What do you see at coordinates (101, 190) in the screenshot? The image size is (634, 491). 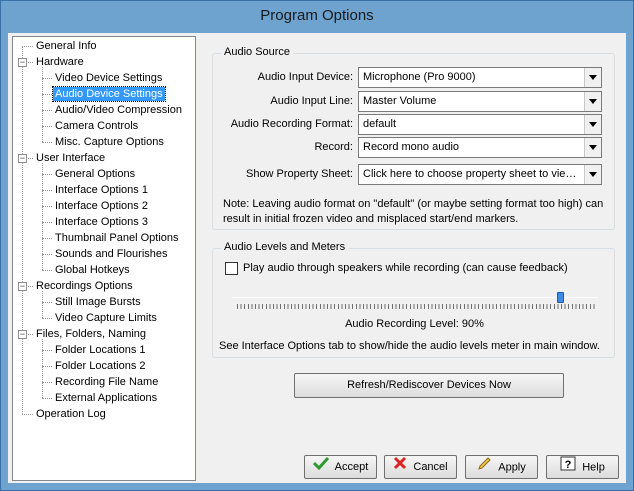 I see `tree-item: Interface Options 1` at bounding box center [101, 190].